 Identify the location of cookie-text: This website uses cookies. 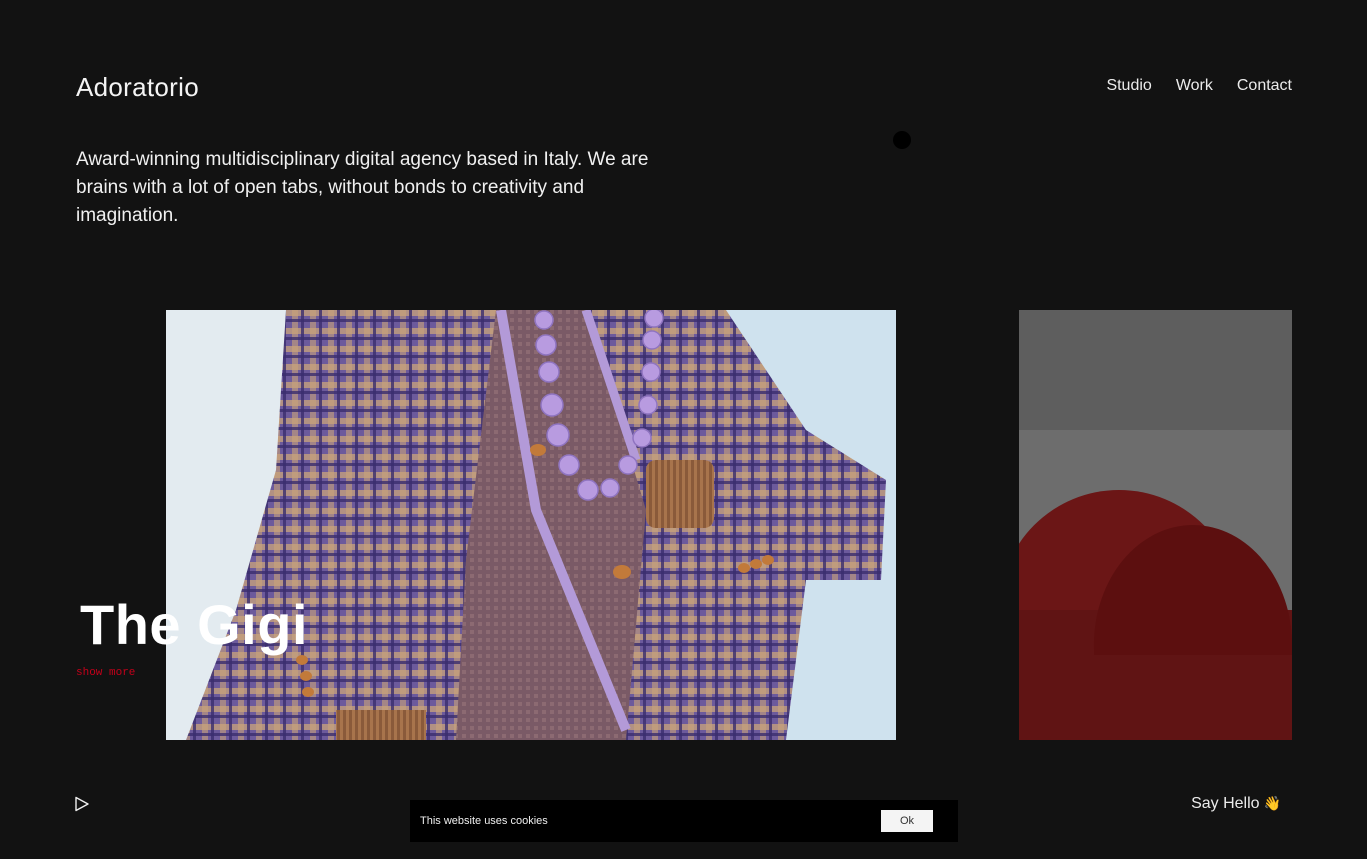
(484, 821).